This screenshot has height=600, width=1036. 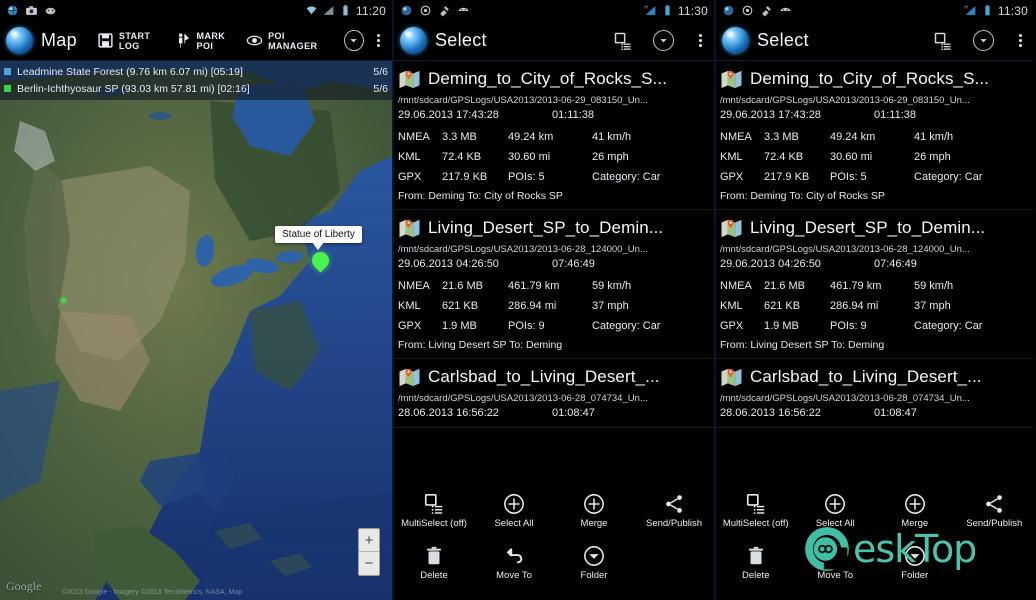 What do you see at coordinates (554, 41) in the screenshot?
I see `action-bar-select: Select` at bounding box center [554, 41].